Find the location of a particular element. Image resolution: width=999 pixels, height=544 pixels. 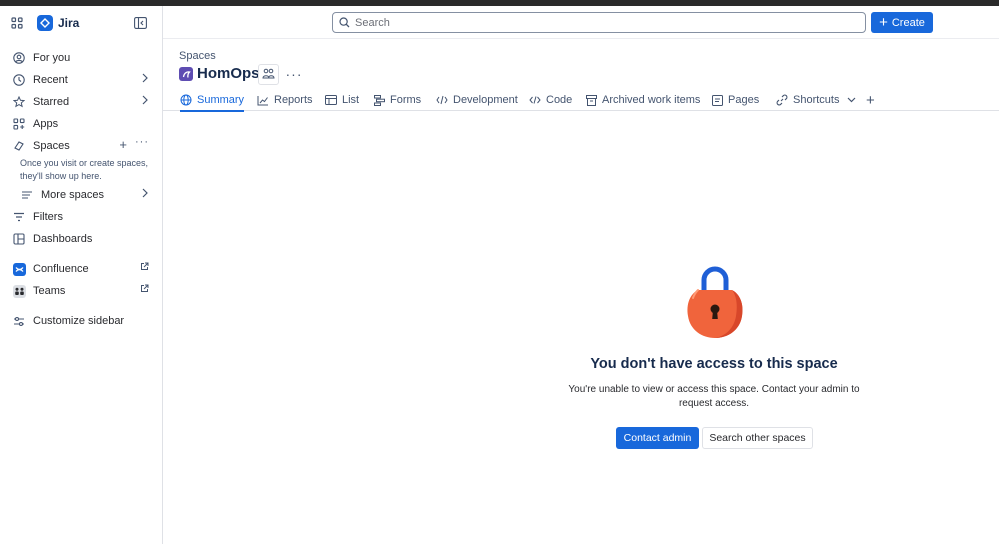

sidebar-item-label: Customize sidebar is located at coordinates (79, 321).